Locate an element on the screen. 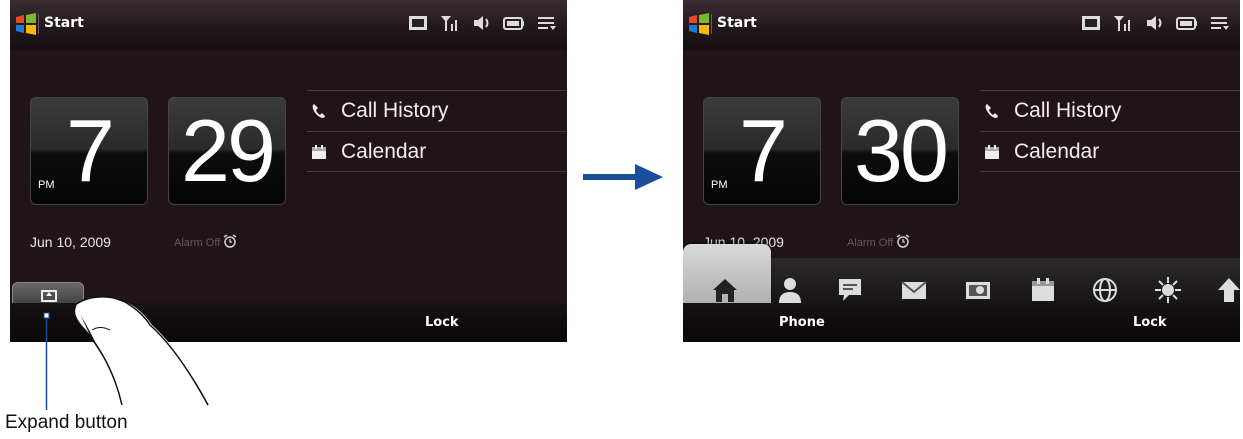 This screenshot has height=439, width=1243. softkey-bar: Phone Lock is located at coordinates (961, 322).